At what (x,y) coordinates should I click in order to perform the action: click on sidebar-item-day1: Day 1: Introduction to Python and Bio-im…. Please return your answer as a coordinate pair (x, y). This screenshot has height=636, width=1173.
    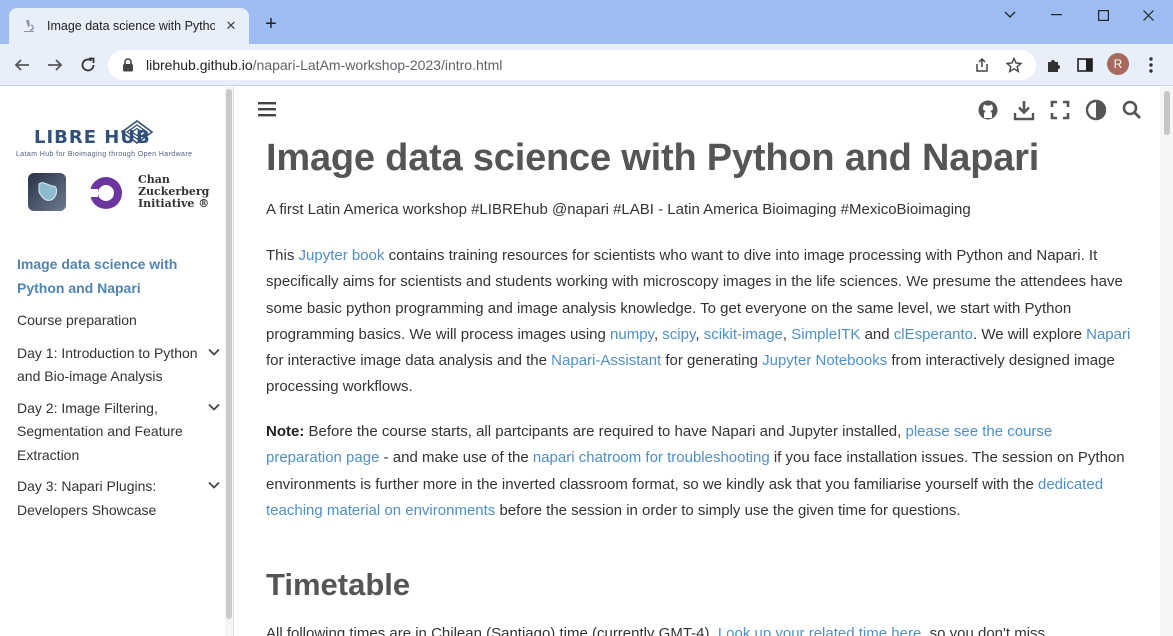
    Looking at the image, I should click on (122, 365).